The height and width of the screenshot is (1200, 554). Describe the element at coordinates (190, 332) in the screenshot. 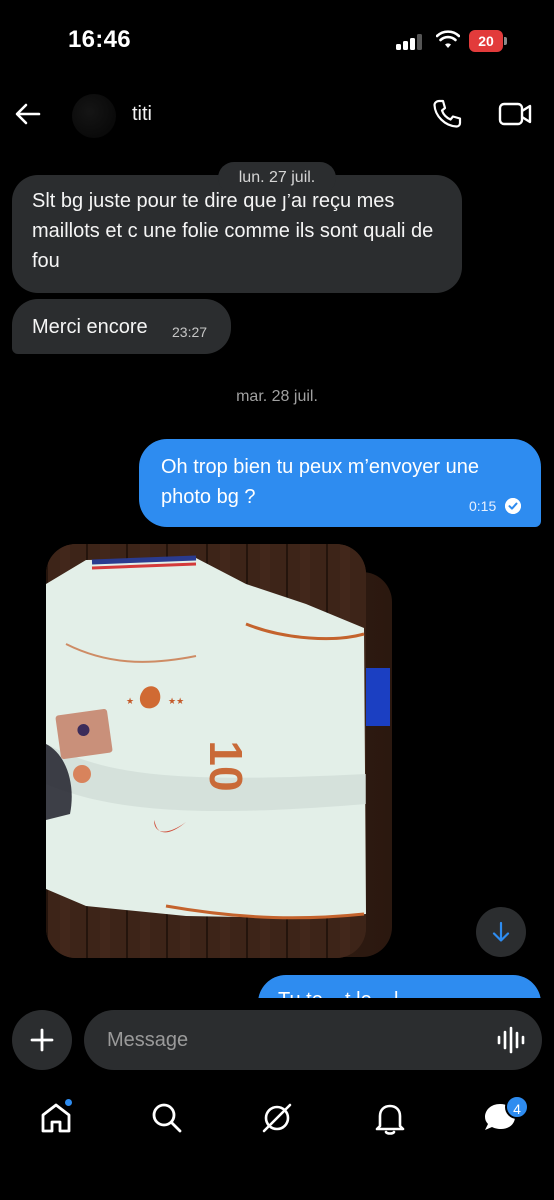

I see `message-time: 23:27` at that location.